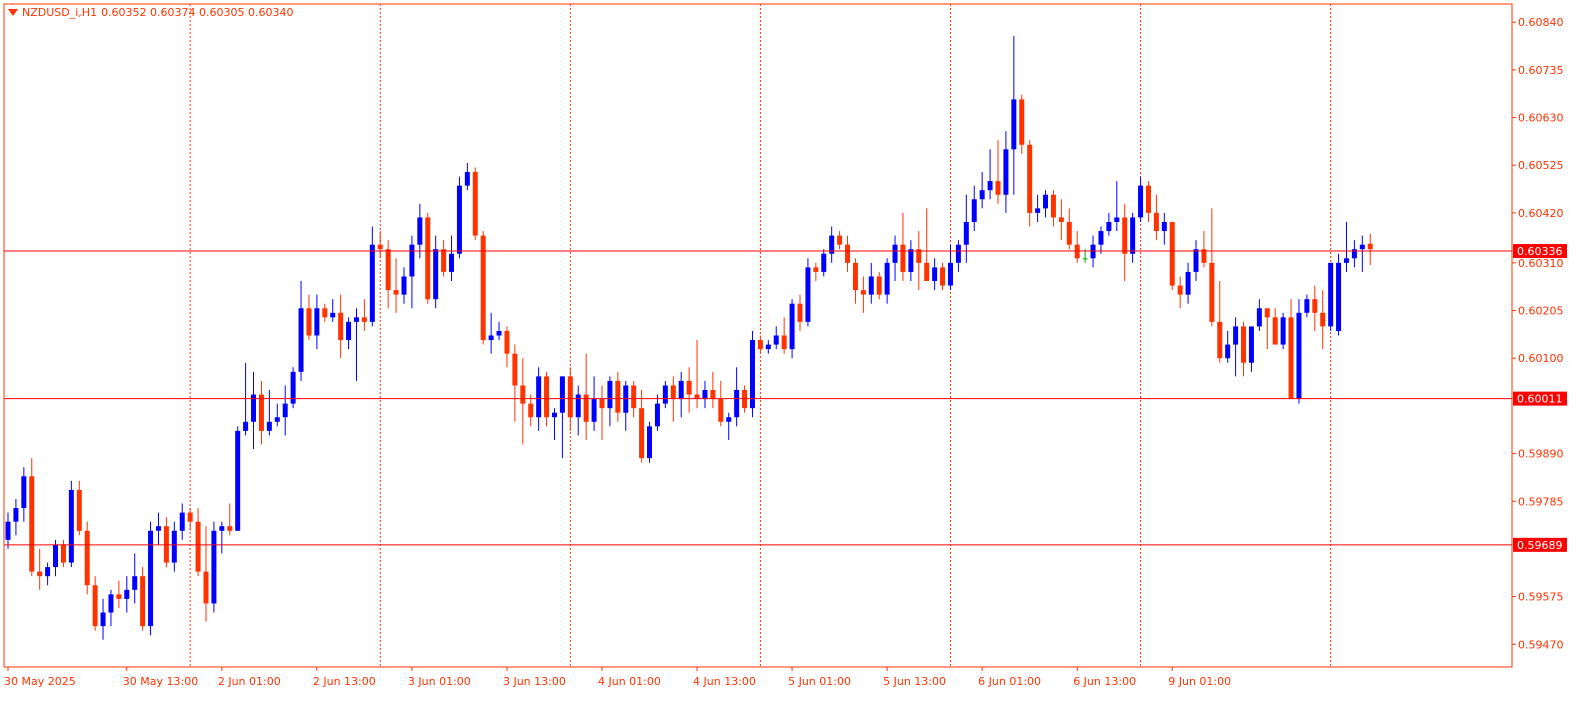  What do you see at coordinates (1540, 251) in the screenshot?
I see `level-price-label: 0.60336` at bounding box center [1540, 251].